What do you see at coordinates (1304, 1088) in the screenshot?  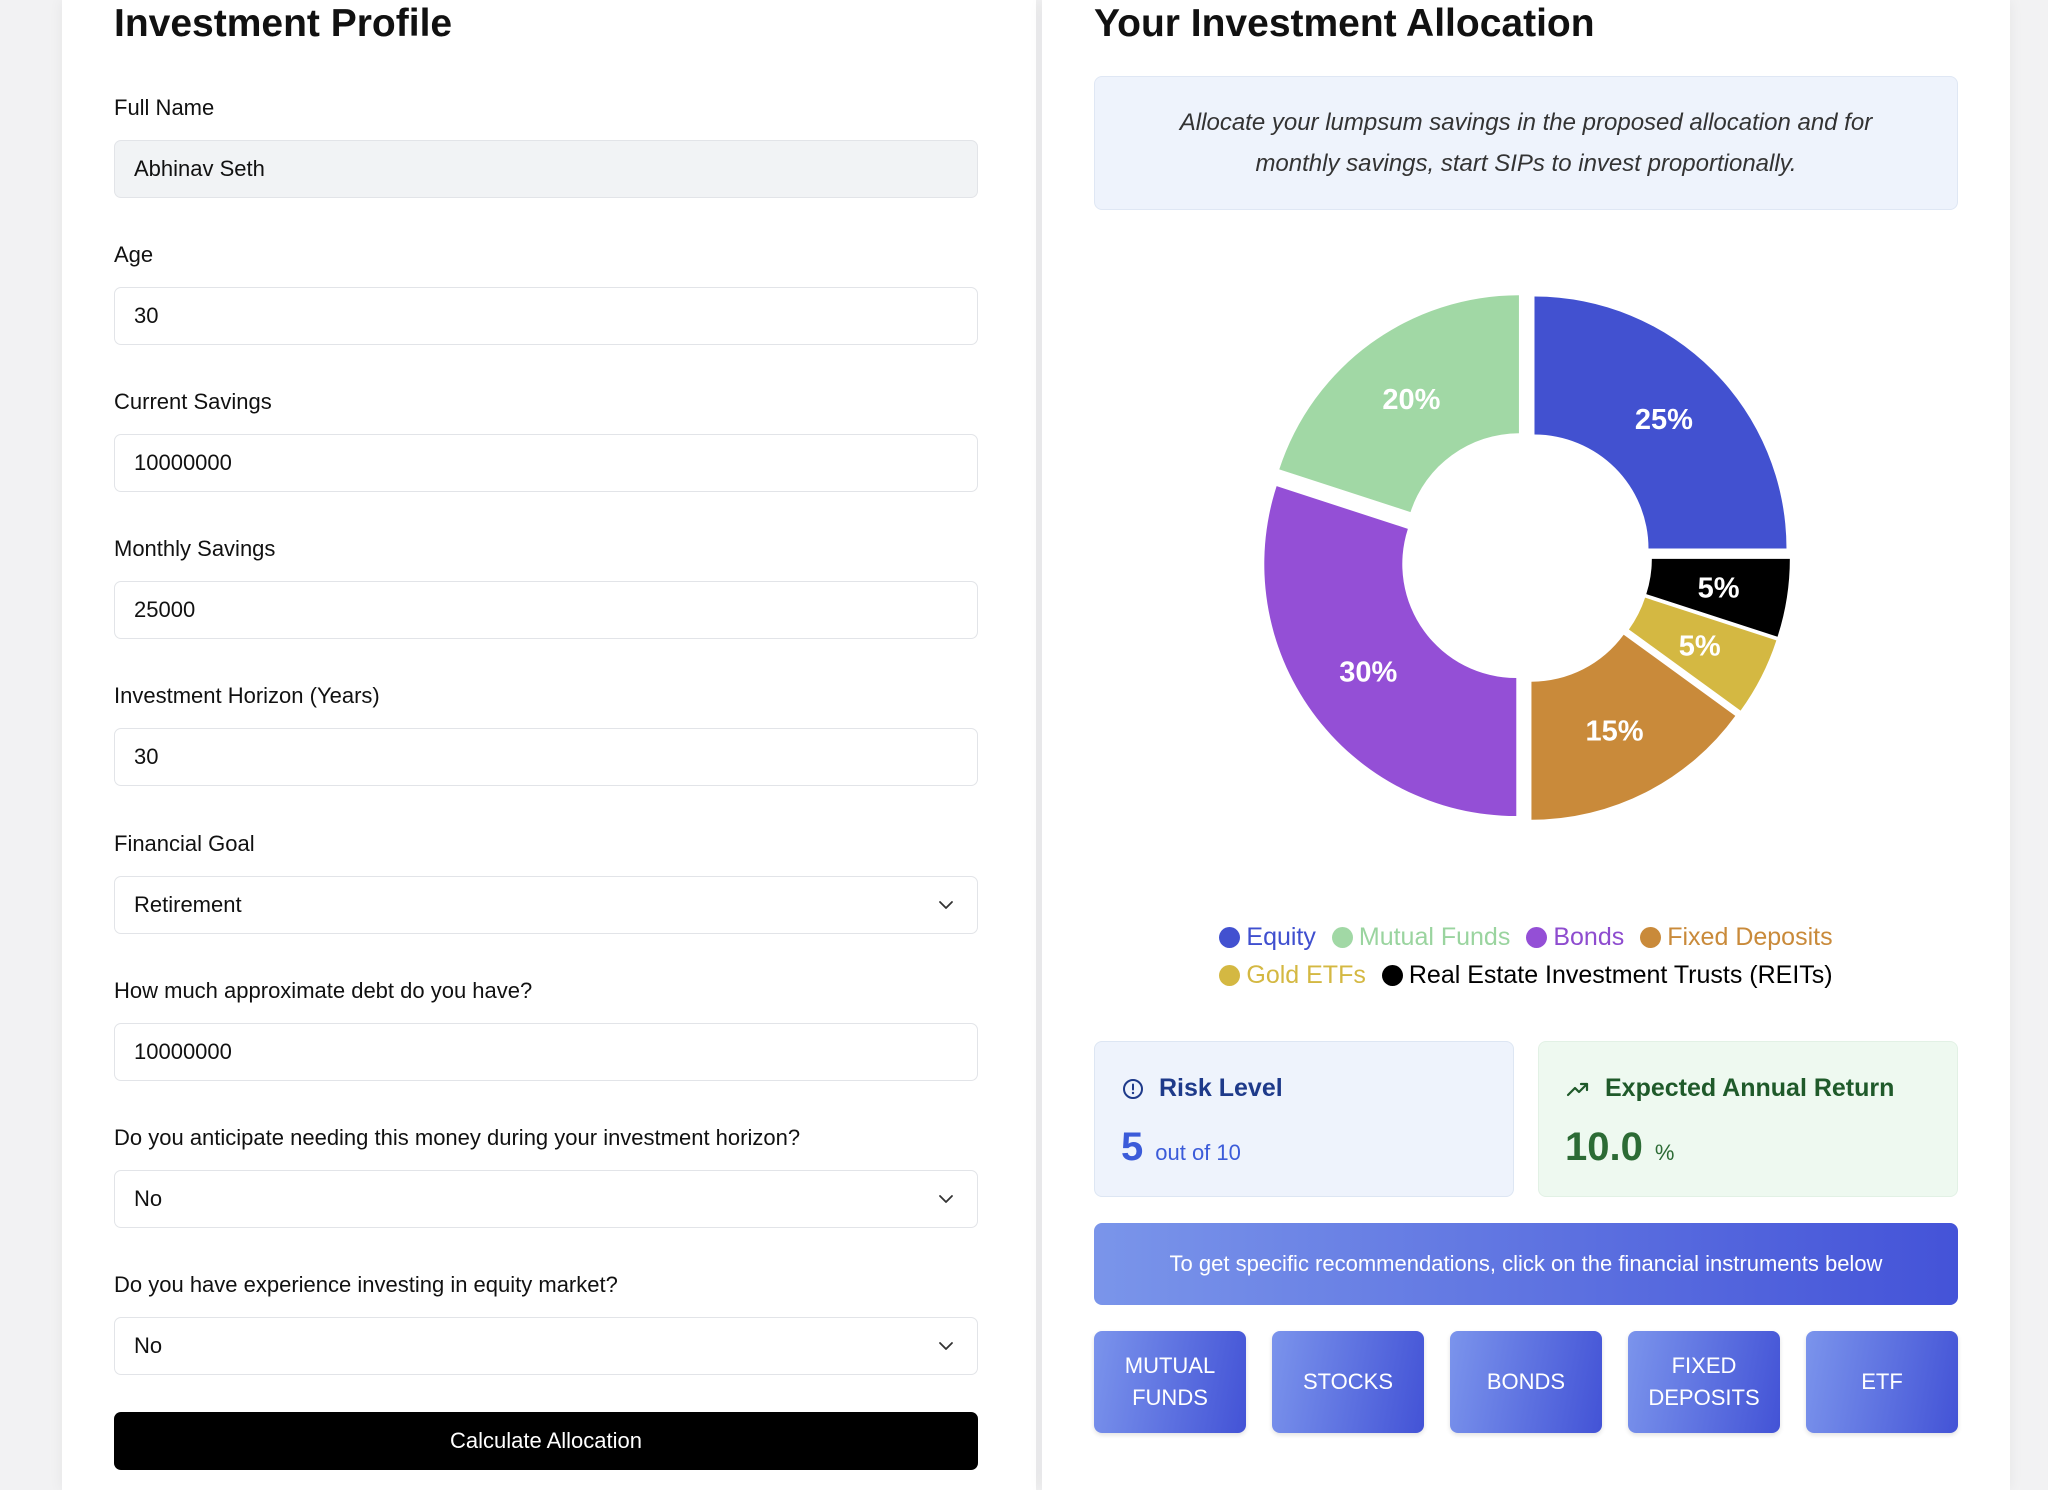 I see `risk-level-header: Risk Level` at bounding box center [1304, 1088].